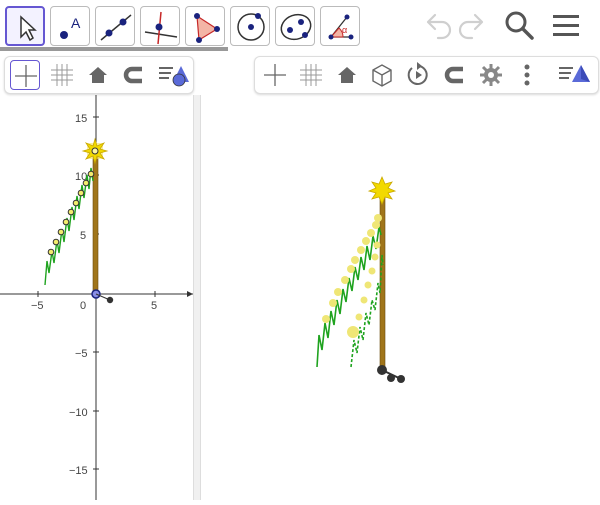  I want to click on polygon-tool-button, so click(205, 26).